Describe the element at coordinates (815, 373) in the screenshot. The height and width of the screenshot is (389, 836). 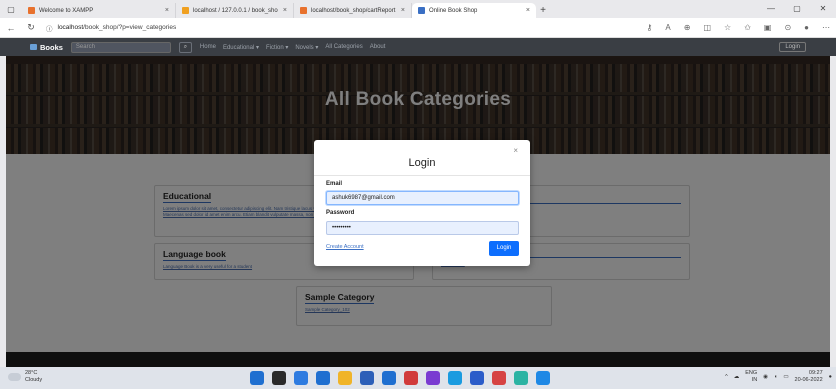
I see `clock-time: 09:27` at that location.